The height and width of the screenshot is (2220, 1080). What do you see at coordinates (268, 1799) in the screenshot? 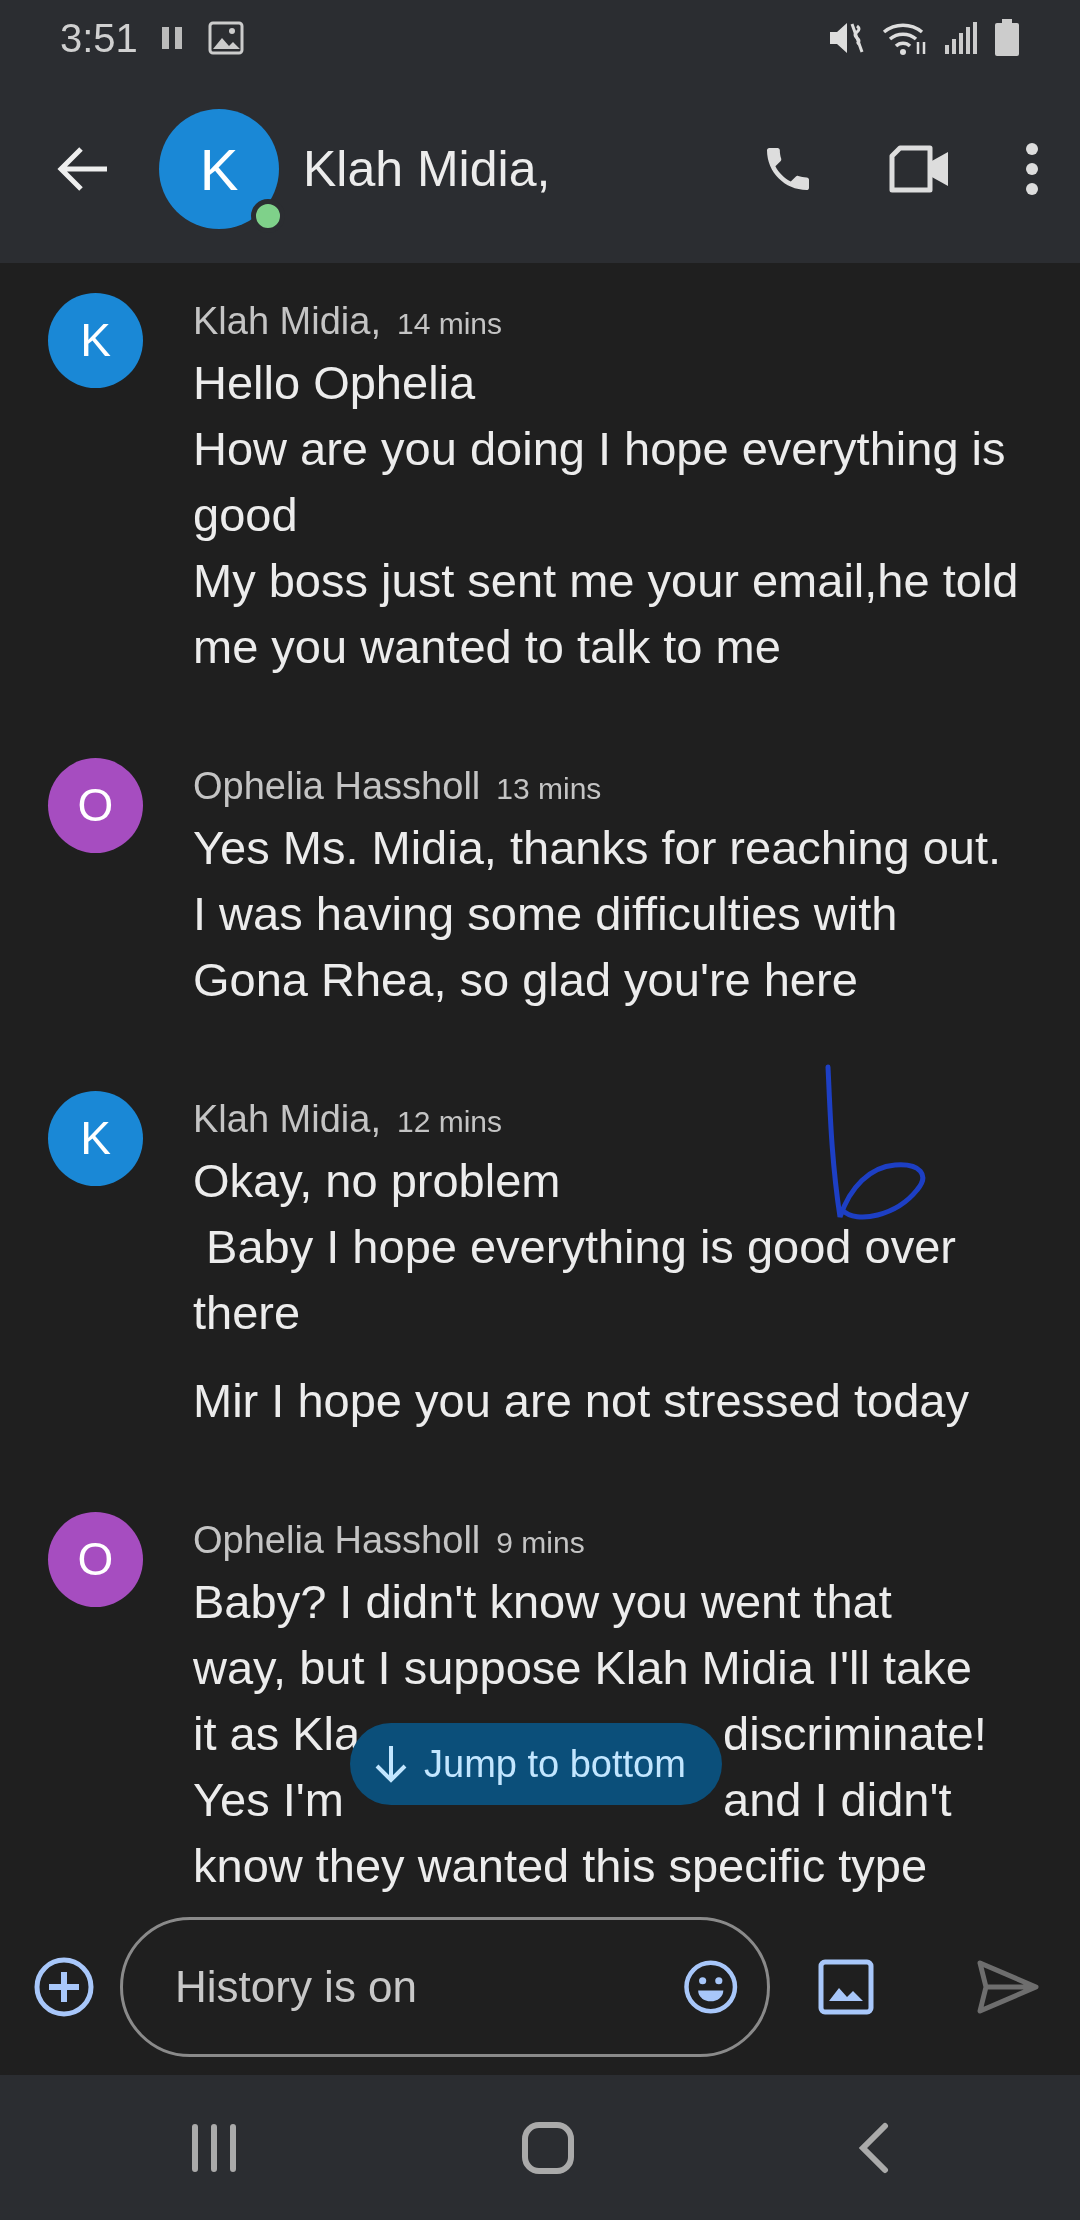
I see `message-text: Yes I'm` at bounding box center [268, 1799].